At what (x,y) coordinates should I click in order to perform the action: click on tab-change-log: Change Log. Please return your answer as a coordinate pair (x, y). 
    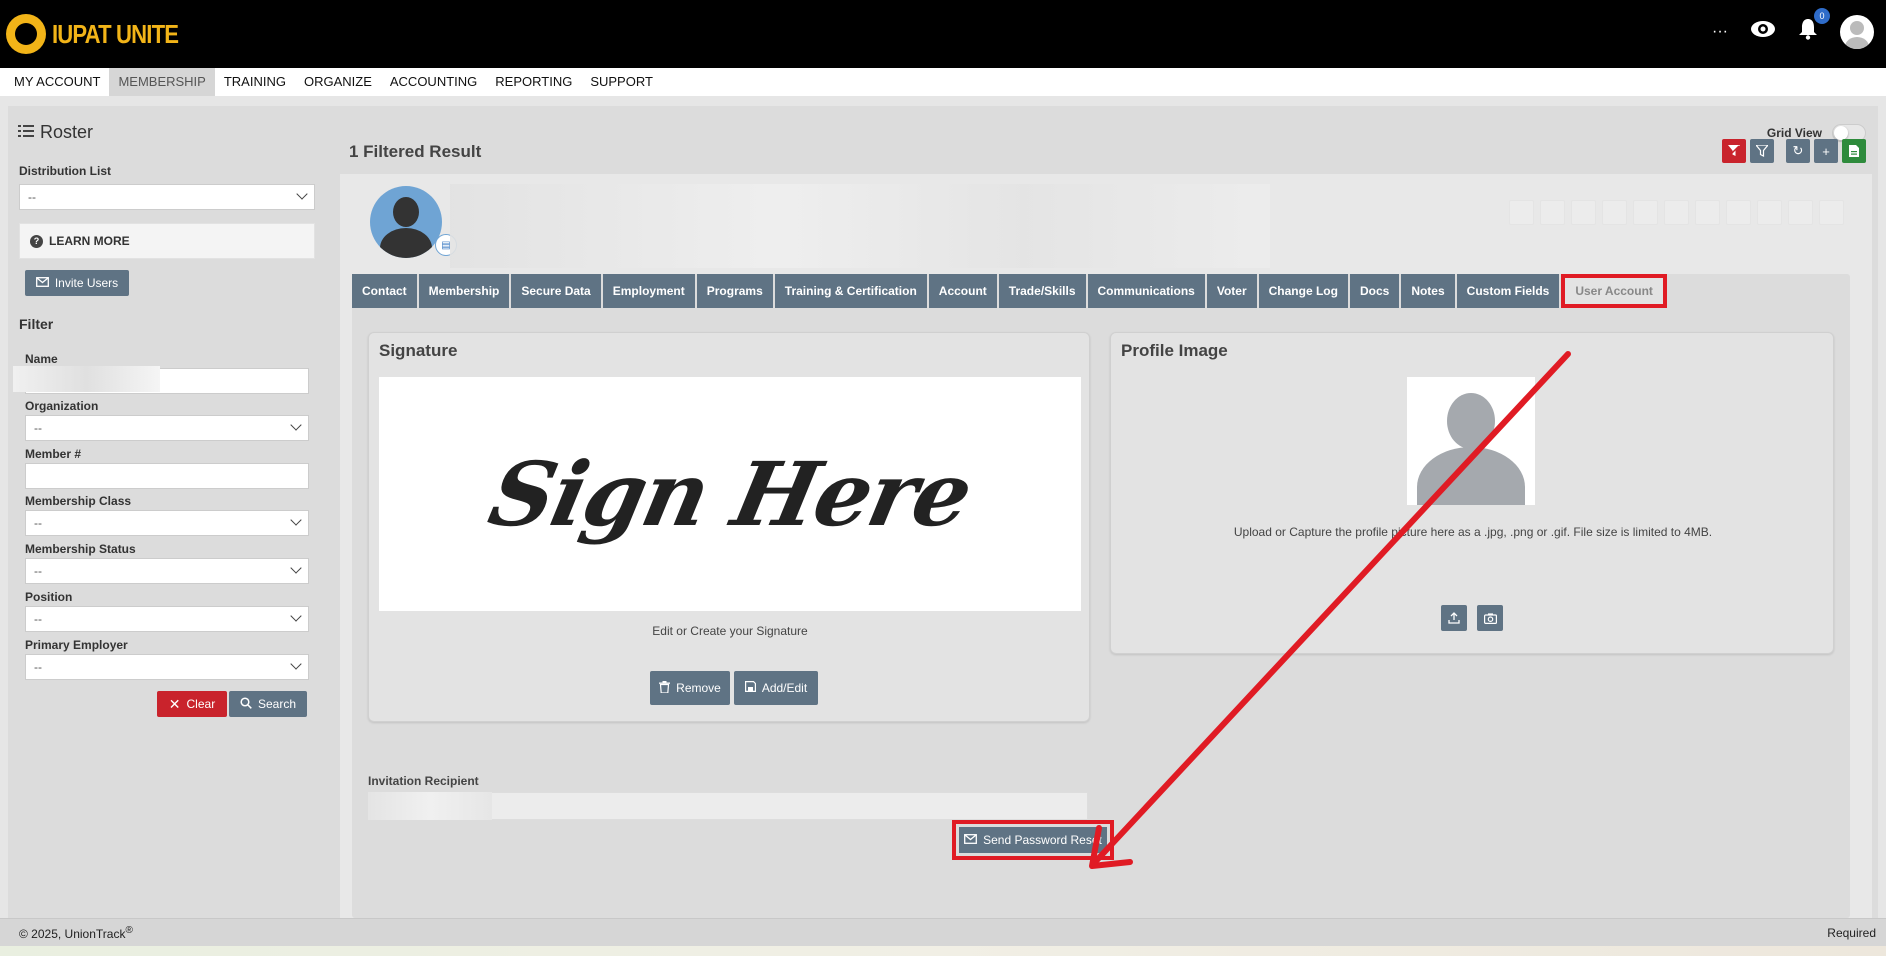
    Looking at the image, I should click on (1303, 291).